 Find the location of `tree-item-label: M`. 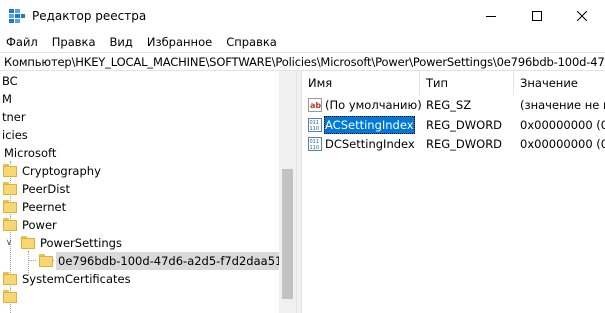

tree-item-label: M is located at coordinates (7, 99).